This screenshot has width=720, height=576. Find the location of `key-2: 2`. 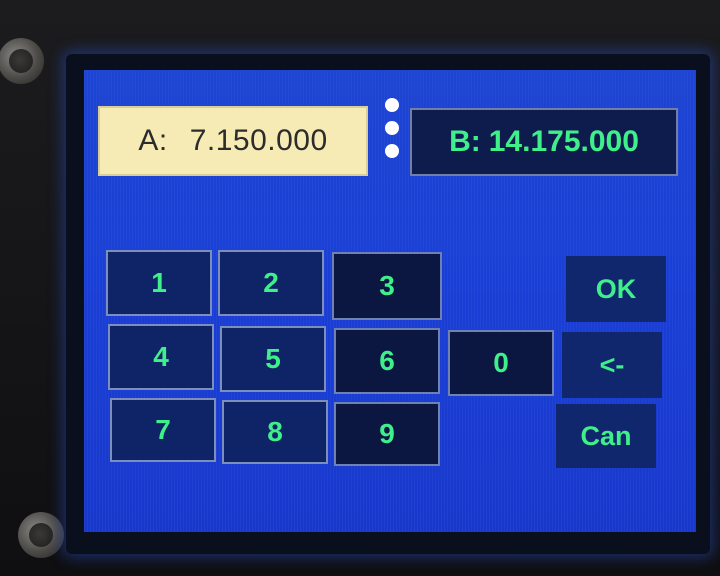

key-2: 2 is located at coordinates (271, 283).